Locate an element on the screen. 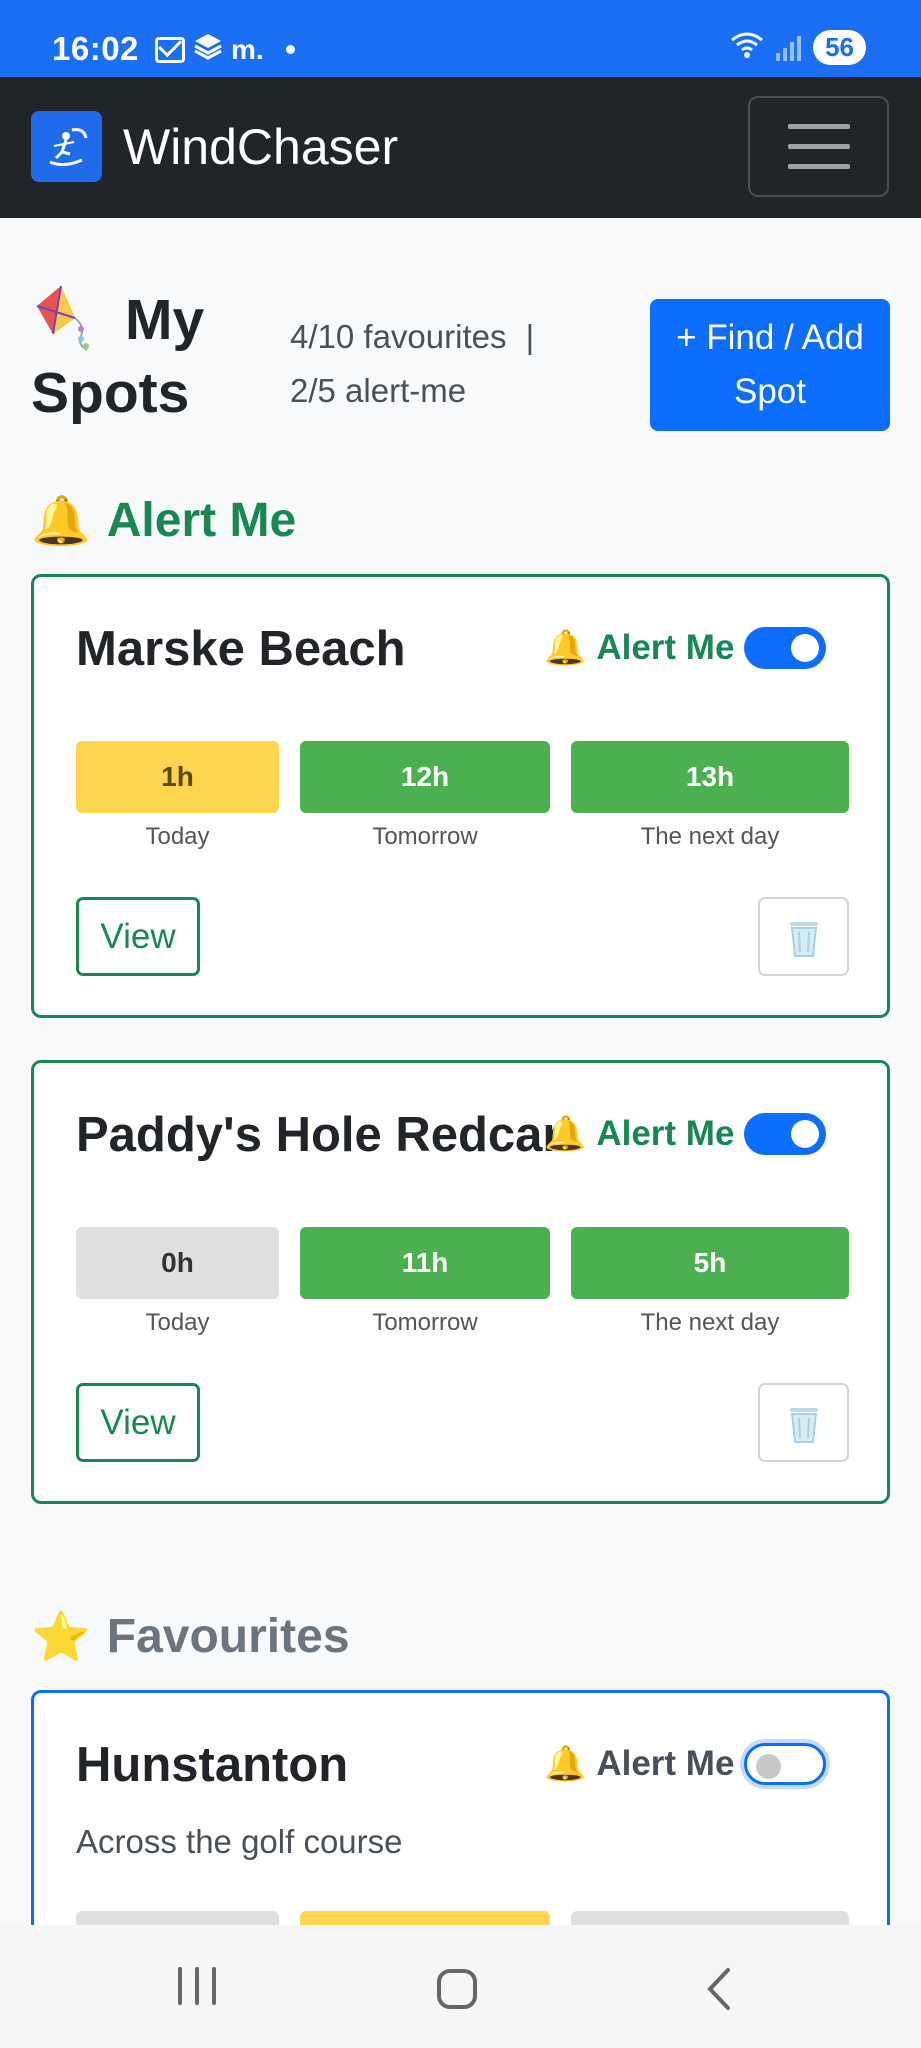 The image size is (921, 2048). favourites-count: 4/10 favourites is located at coordinates (398, 336).